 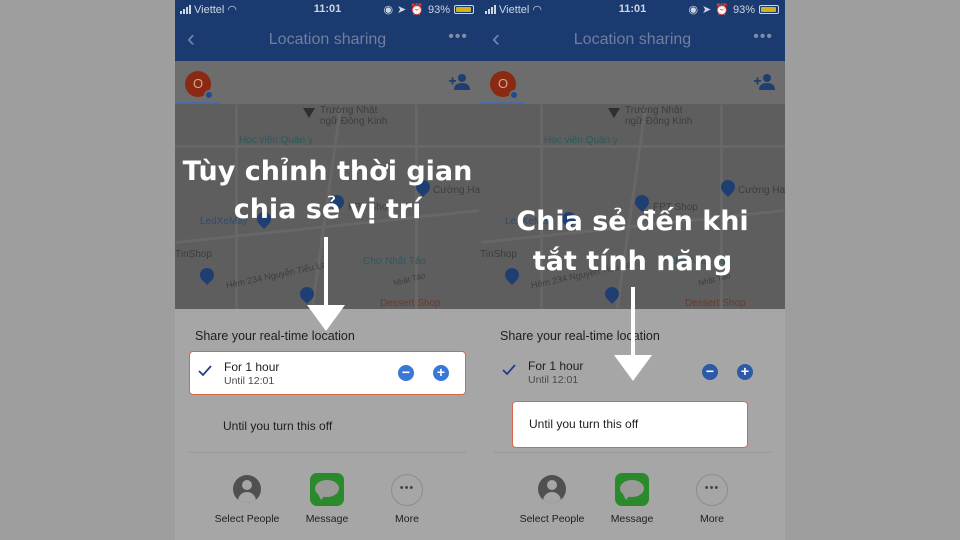 What do you see at coordinates (207, 275) in the screenshot?
I see `shop-pin-icon` at bounding box center [207, 275].